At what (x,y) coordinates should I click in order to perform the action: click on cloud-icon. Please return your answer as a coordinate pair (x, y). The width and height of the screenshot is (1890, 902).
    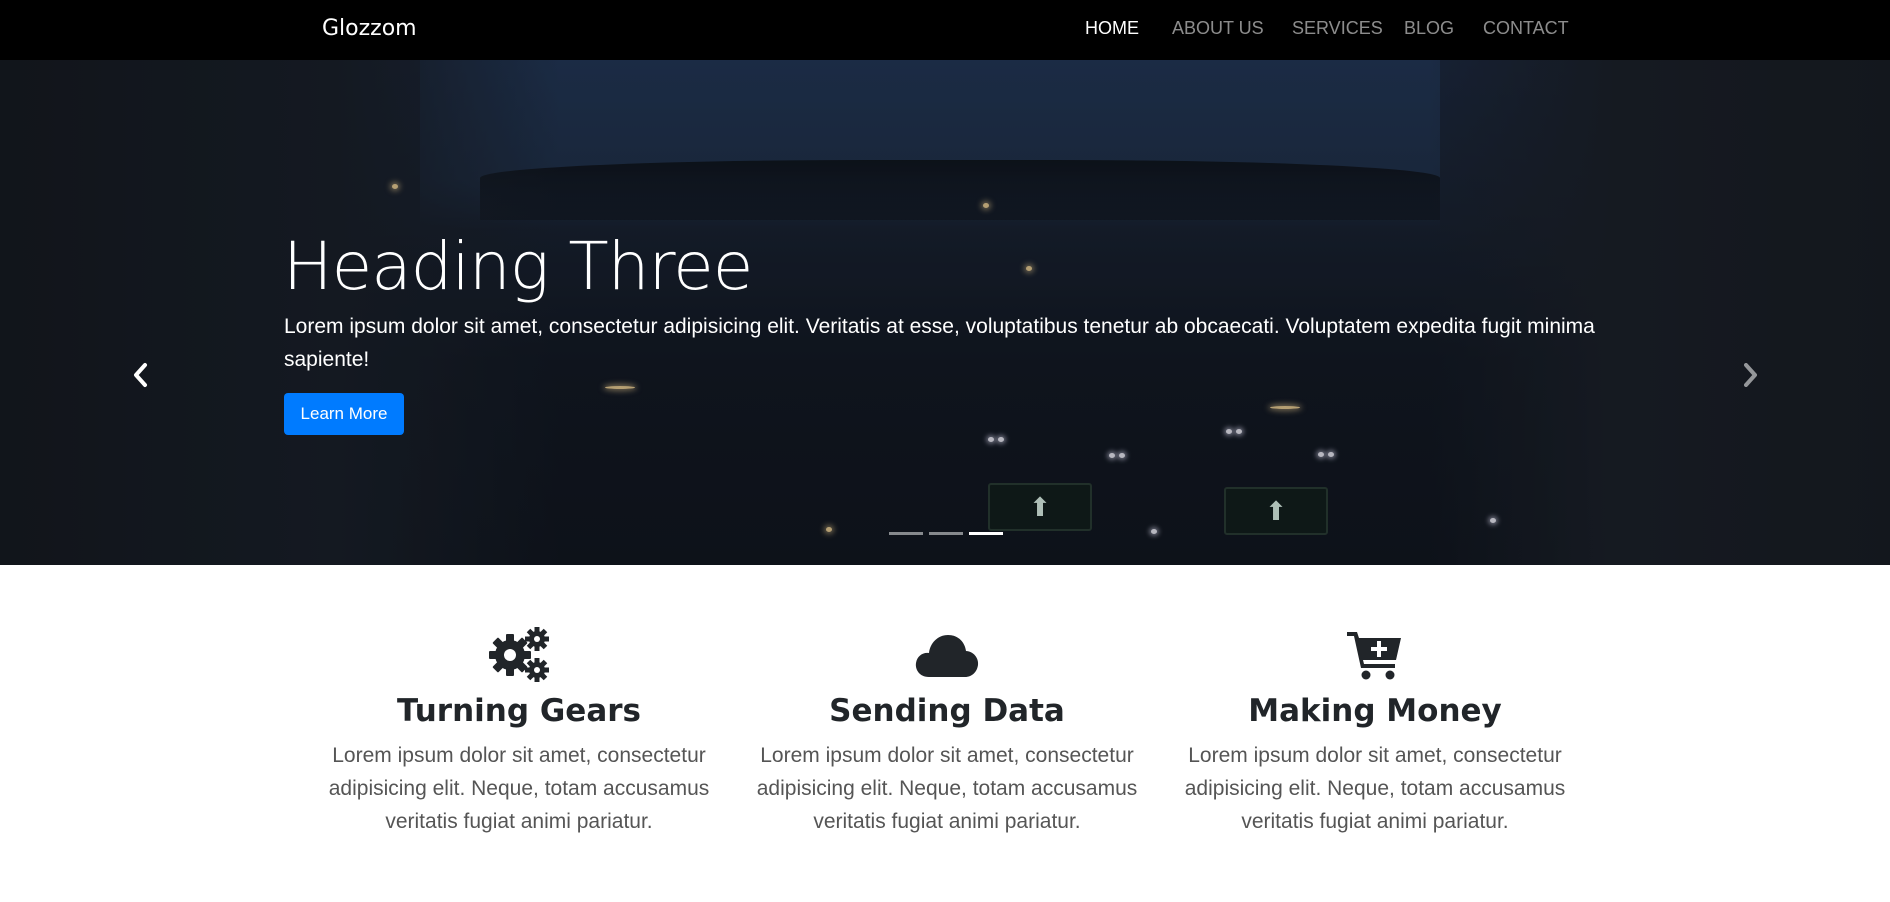
    Looking at the image, I should click on (947, 655).